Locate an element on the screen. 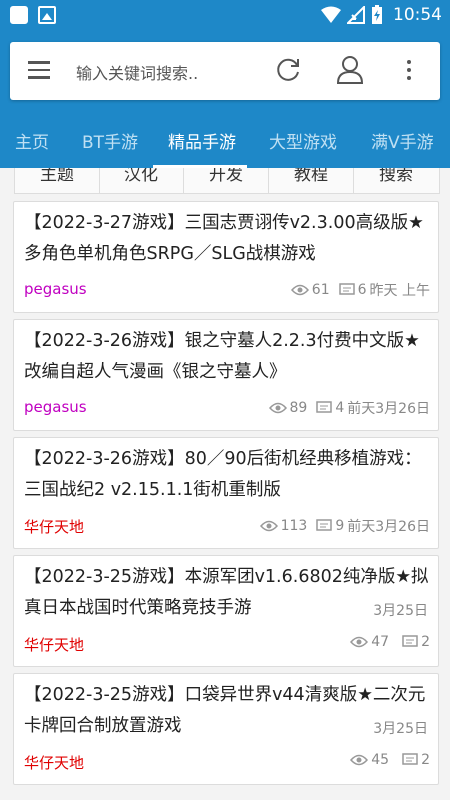 This screenshot has height=800, width=450. post-time: 昨天 上午 is located at coordinates (399, 291).